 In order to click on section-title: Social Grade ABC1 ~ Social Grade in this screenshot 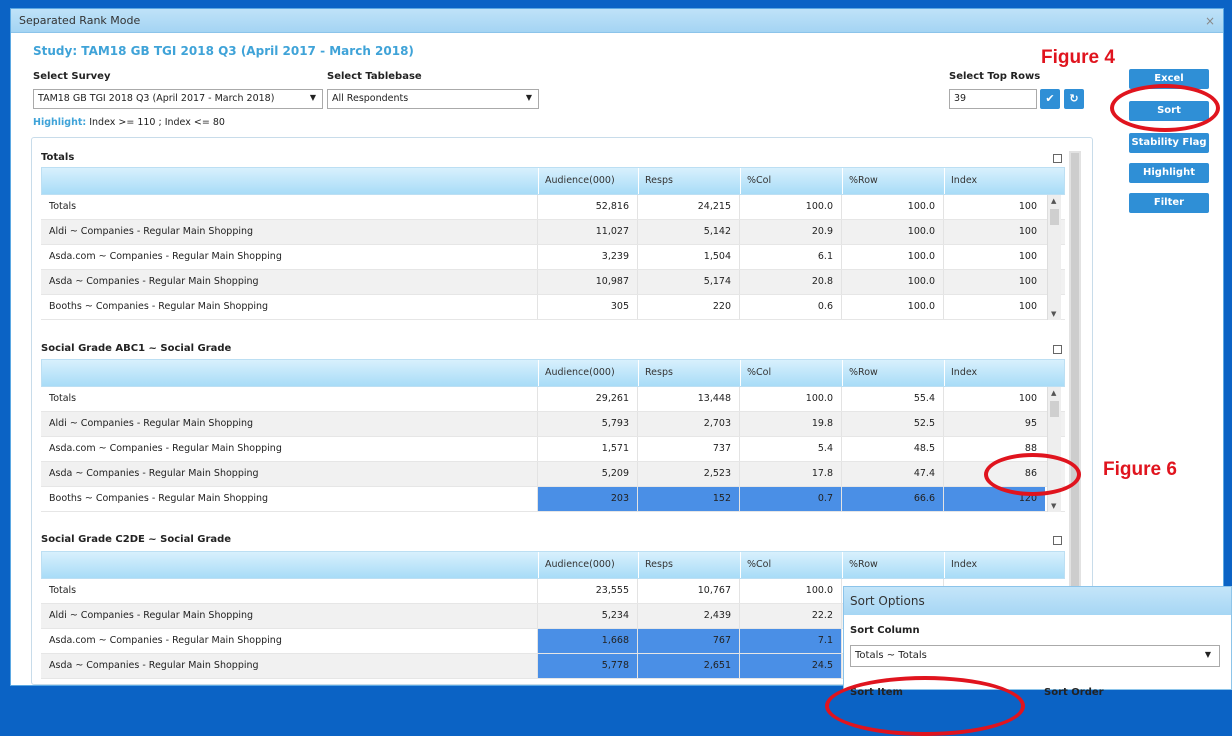, I will do `click(136, 348)`.